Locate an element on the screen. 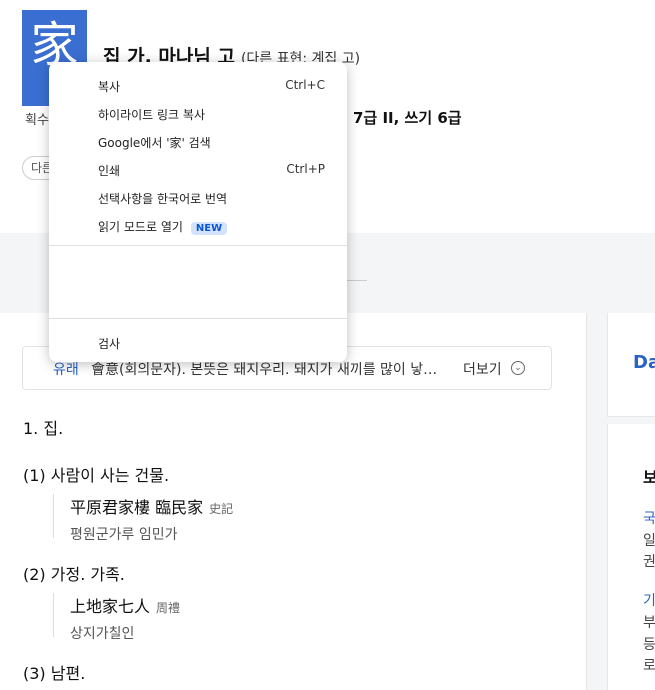  menu-item-print: 인쇄 is located at coordinates (109, 170).